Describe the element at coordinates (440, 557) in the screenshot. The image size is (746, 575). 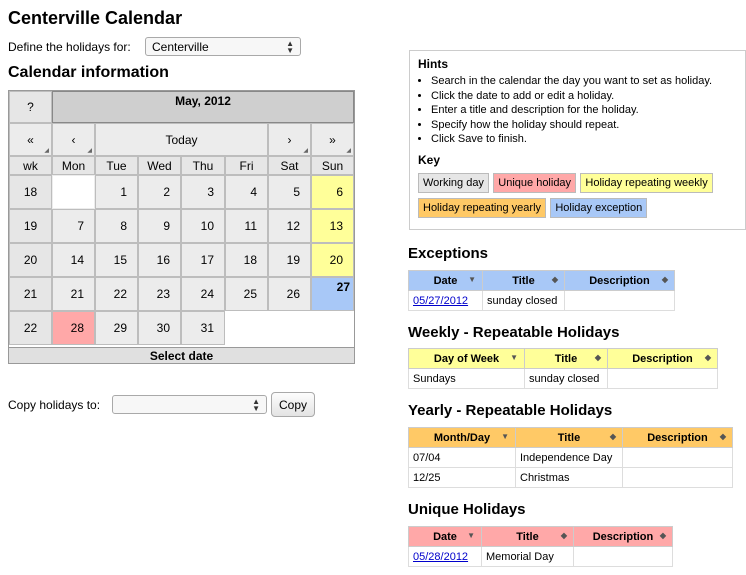
I see `date-link: 05/28/2012` at that location.